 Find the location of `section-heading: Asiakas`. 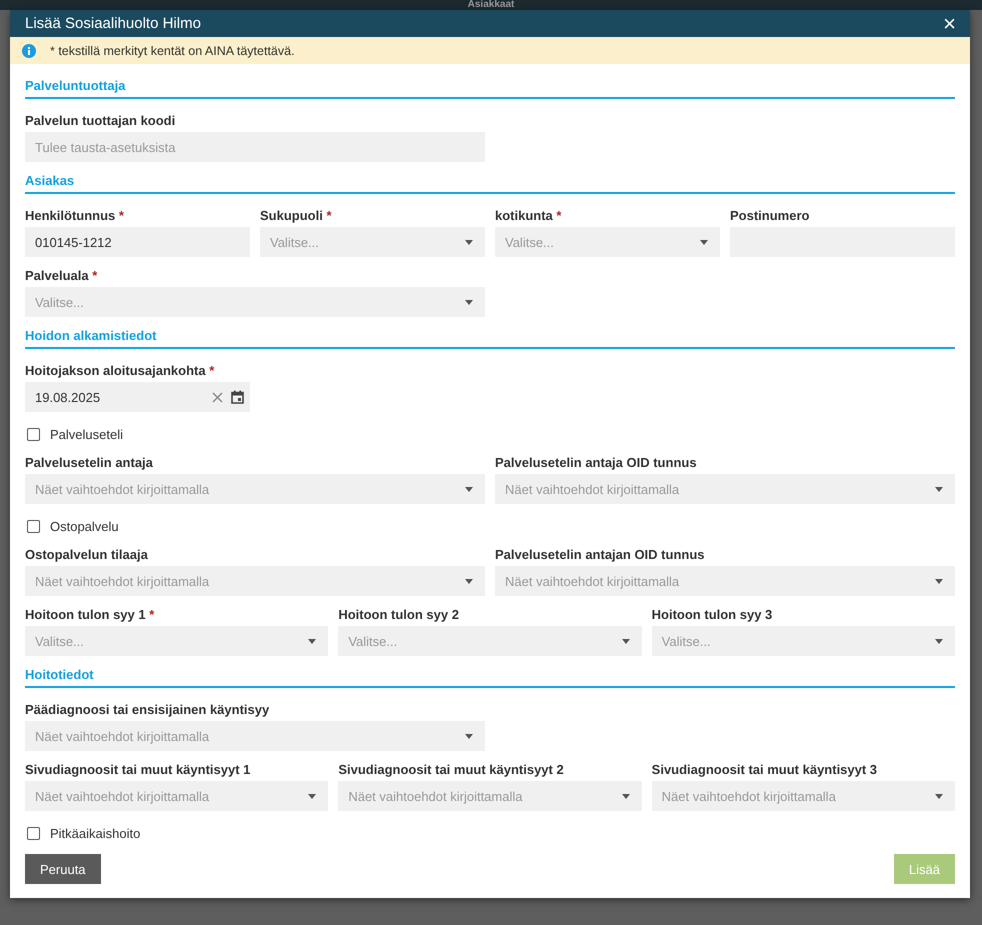

section-heading: Asiakas is located at coordinates (490, 183).